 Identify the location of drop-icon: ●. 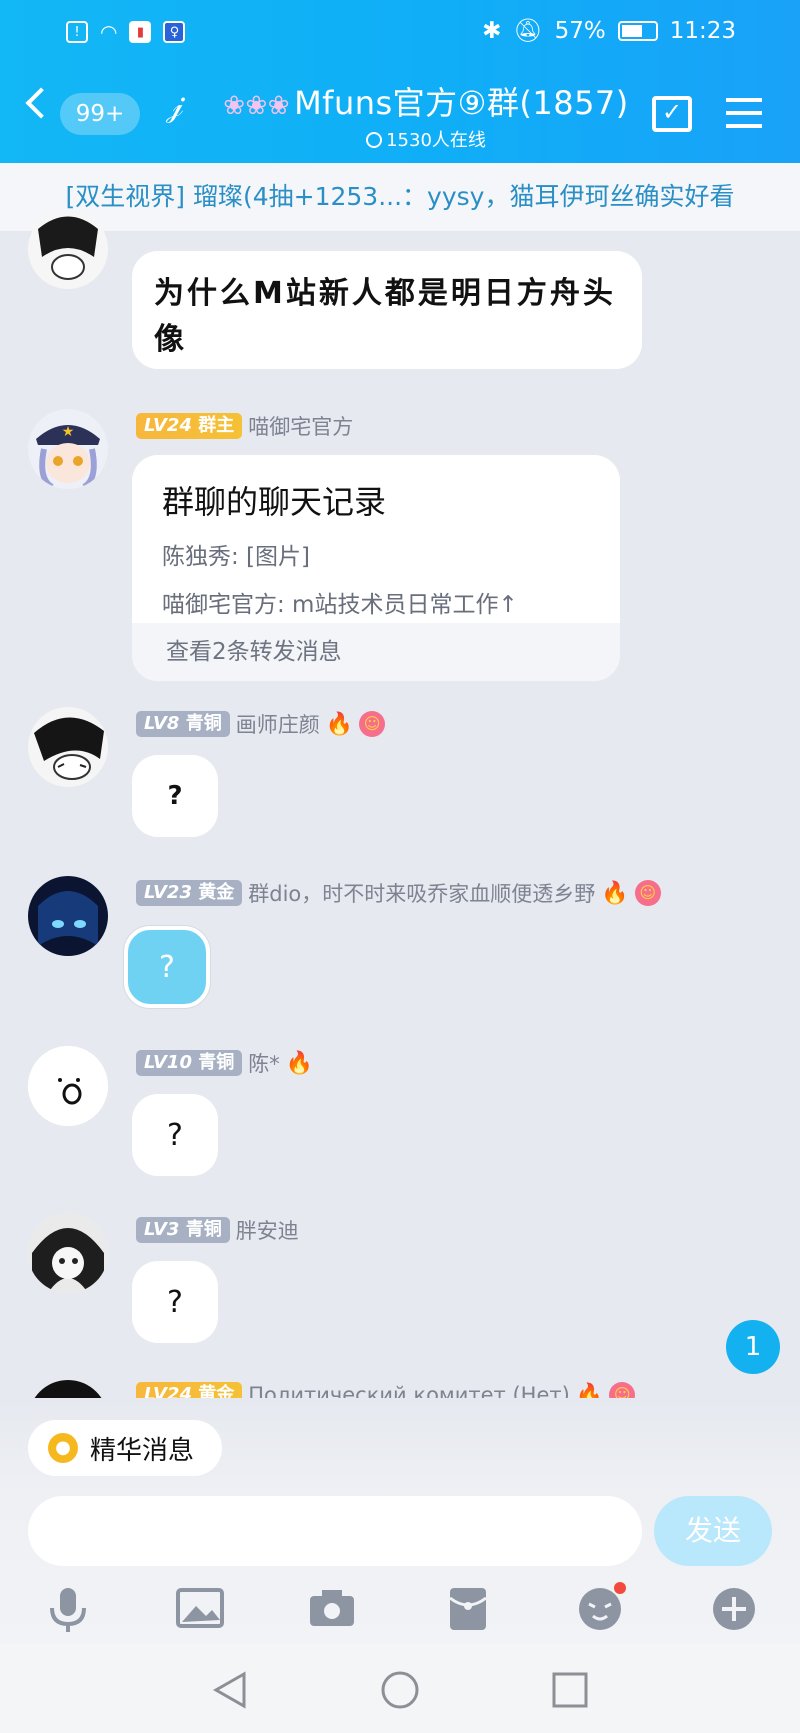
(63, 1448).